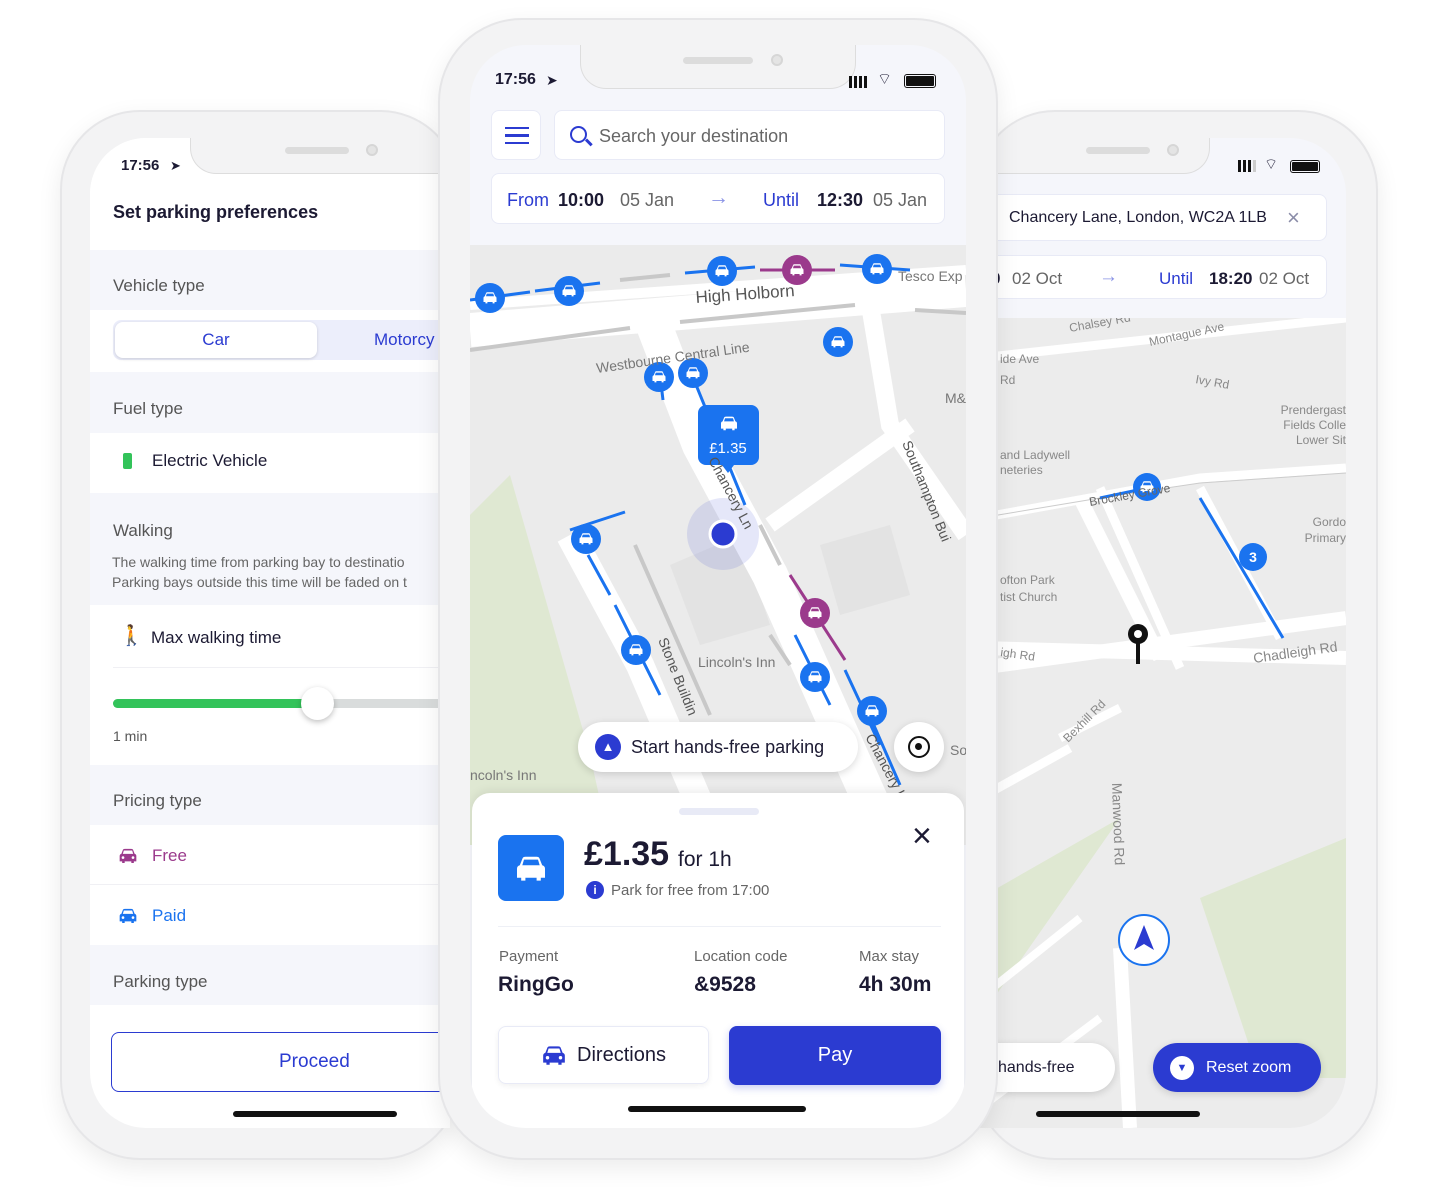 This screenshot has width=1430, height=1200. What do you see at coordinates (1321, 440) in the screenshot?
I see `map-label: Lower Sit` at bounding box center [1321, 440].